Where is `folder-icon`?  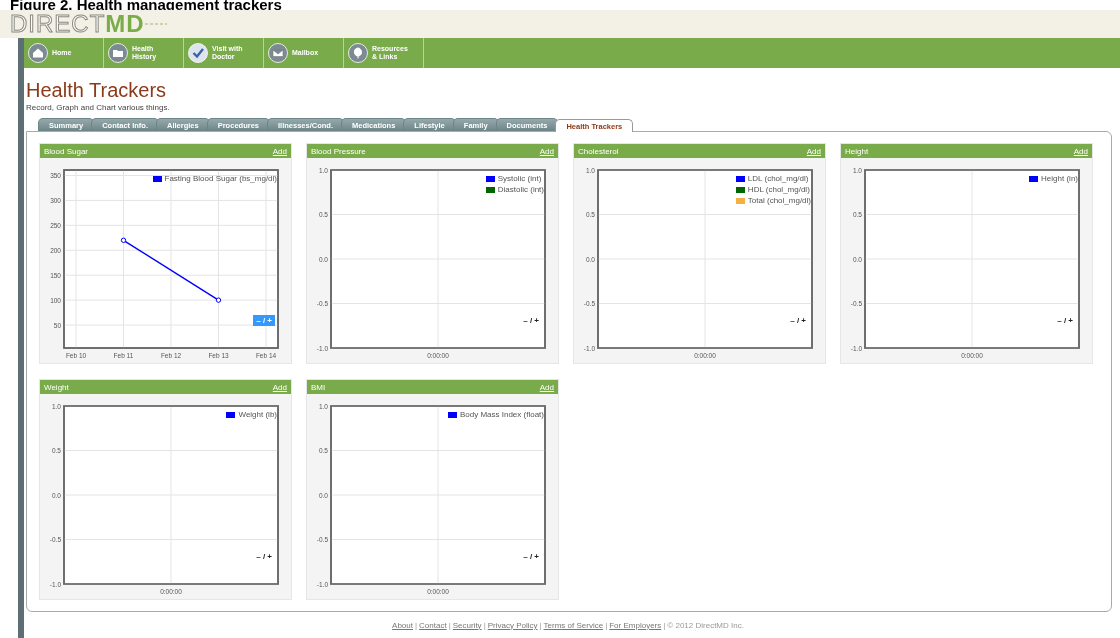
folder-icon is located at coordinates (118, 53).